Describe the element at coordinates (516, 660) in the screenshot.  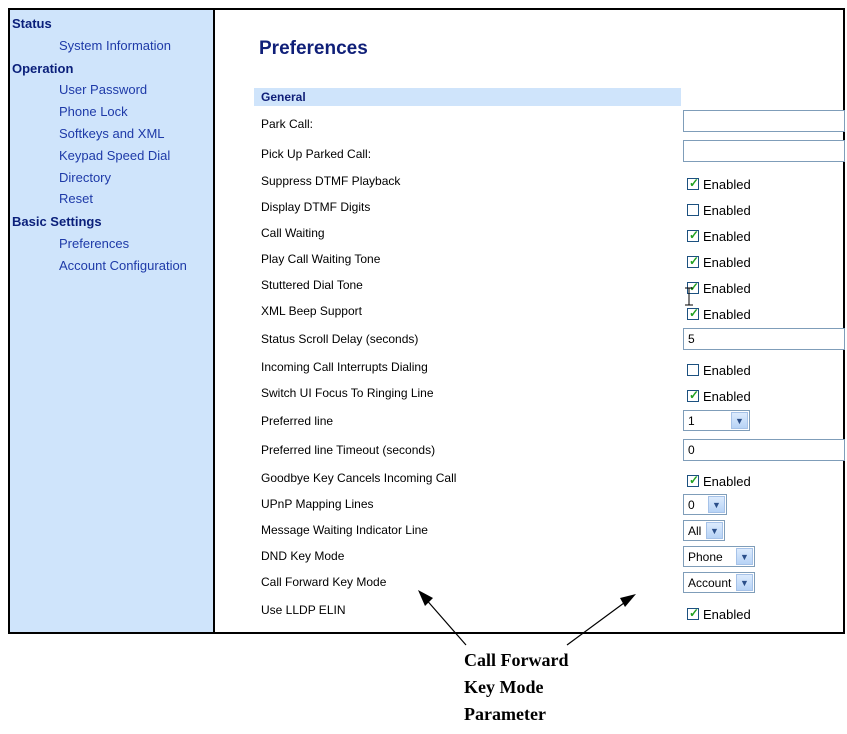
I see `callout-line-1: Call Forward` at that location.